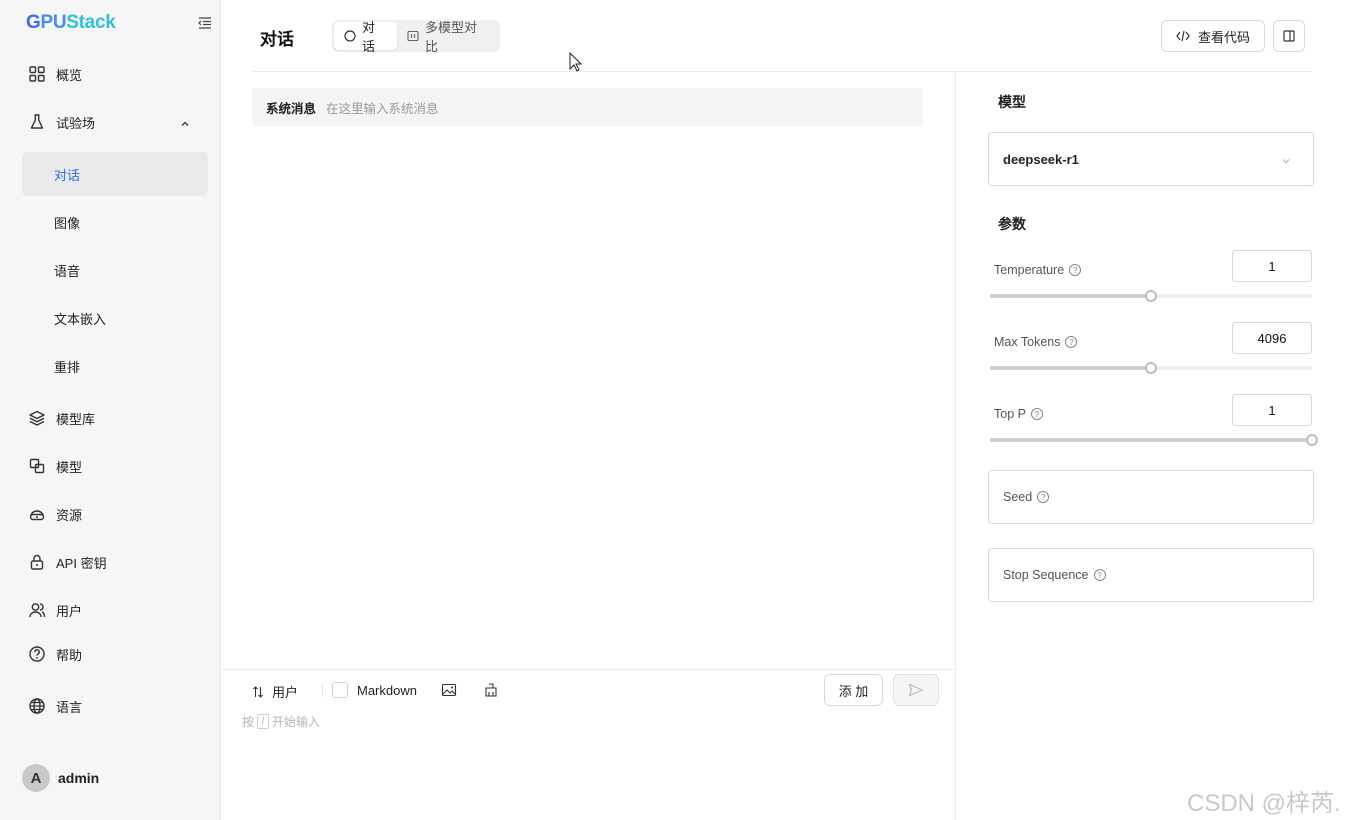 The height and width of the screenshot is (820, 1345). Describe the element at coordinates (119, 25) in the screenshot. I see `logo-row: GPUStack` at that location.